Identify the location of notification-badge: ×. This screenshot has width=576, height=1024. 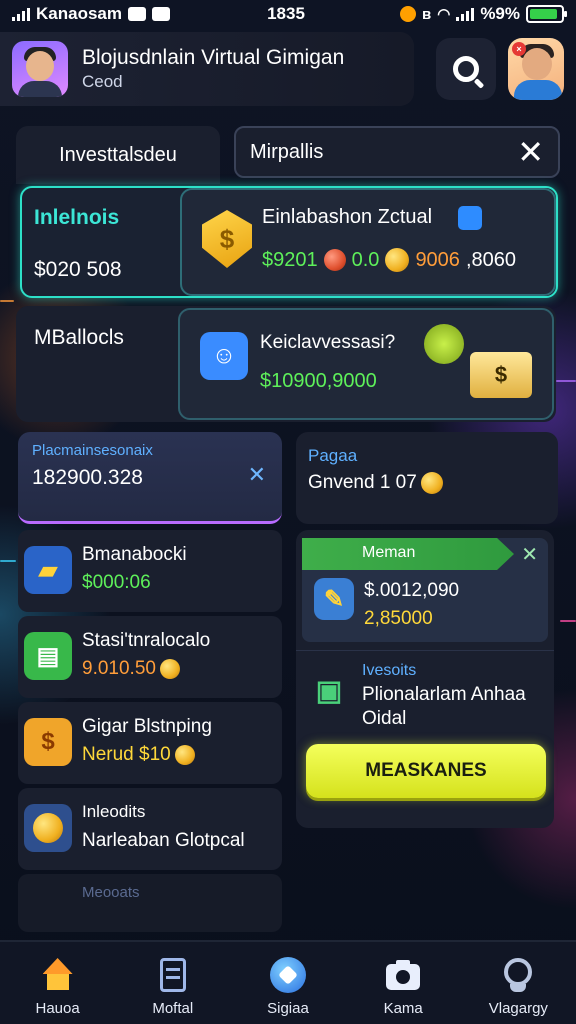
(519, 49).